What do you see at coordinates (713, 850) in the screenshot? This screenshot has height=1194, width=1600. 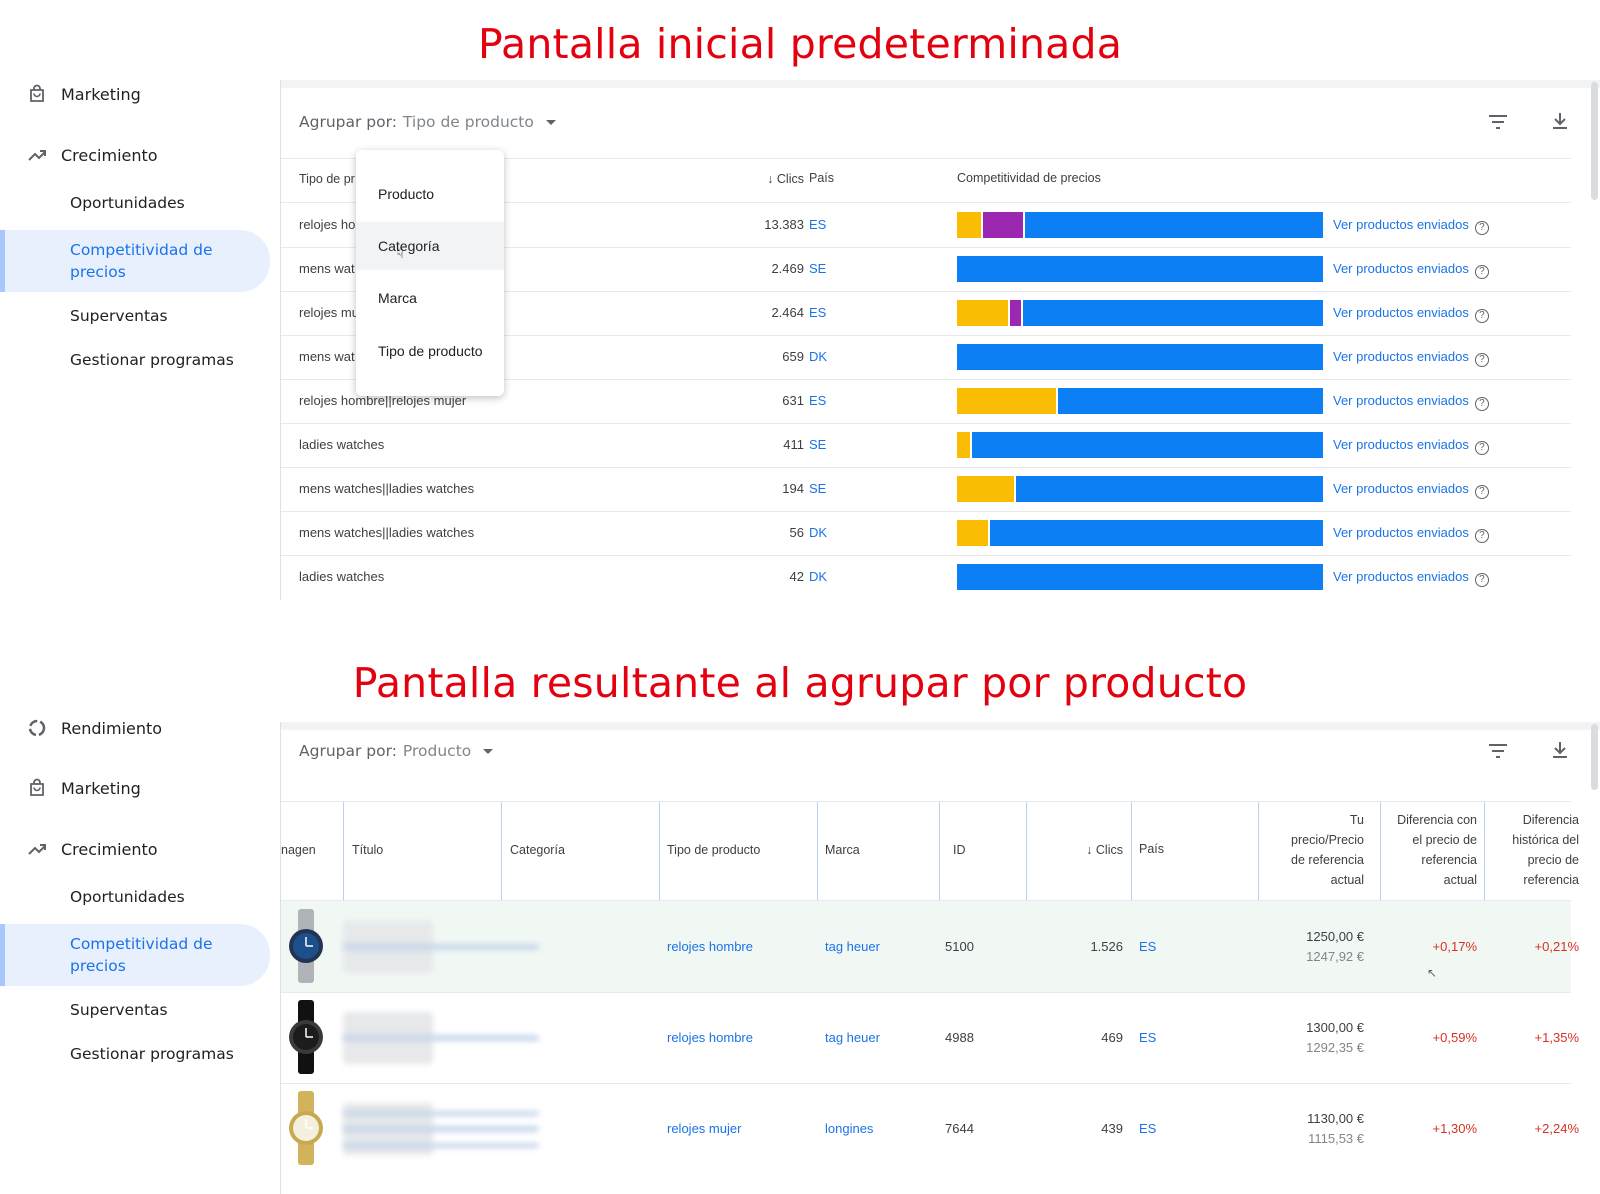 I see `column-header-tipo-producto: Tipo de producto` at bounding box center [713, 850].